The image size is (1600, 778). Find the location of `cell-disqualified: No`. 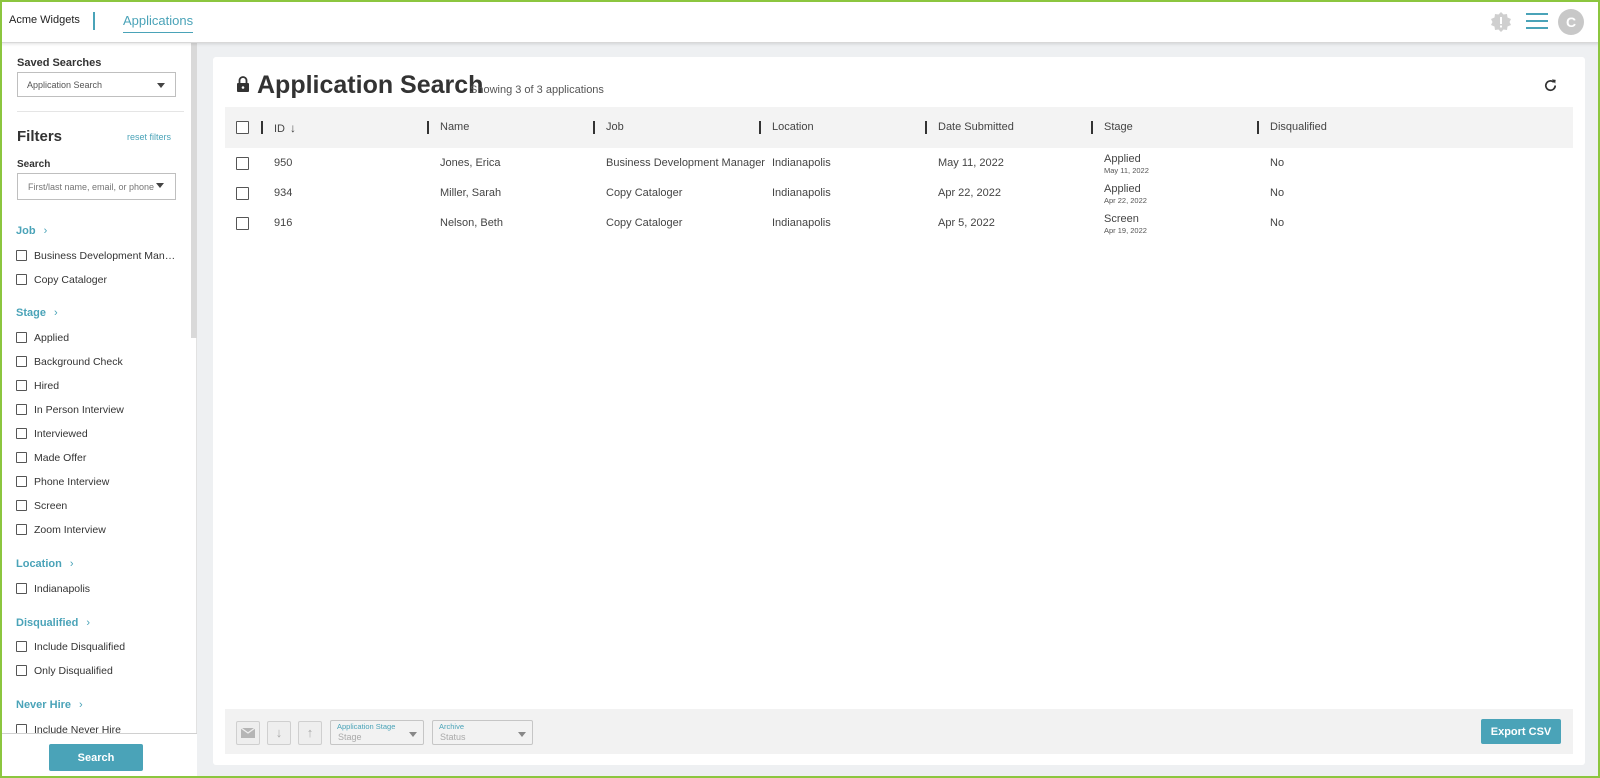

cell-disqualified: No is located at coordinates (1277, 193).